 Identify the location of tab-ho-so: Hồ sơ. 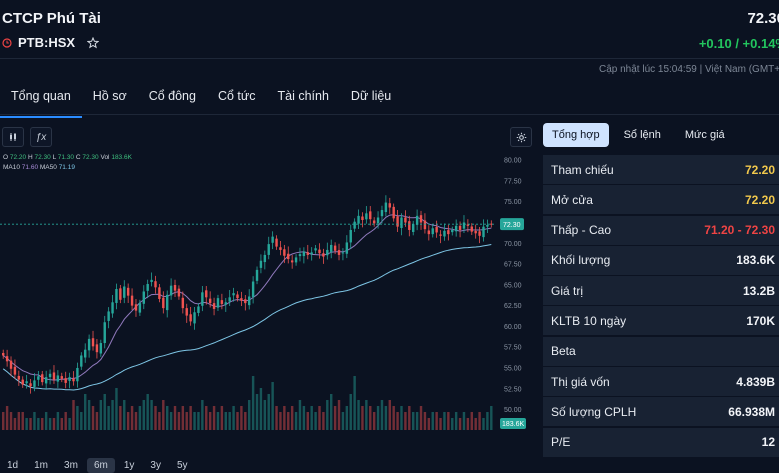
(110, 95).